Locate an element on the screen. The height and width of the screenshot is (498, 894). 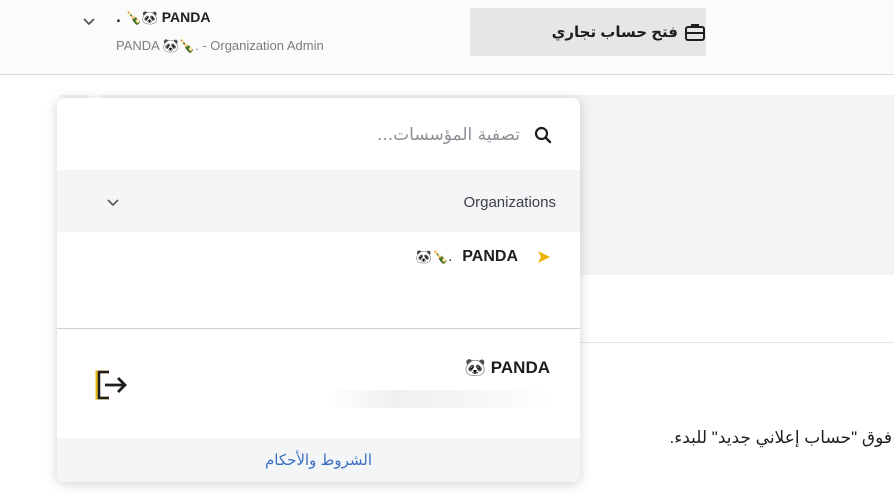
open-business-account-button: فتح حساب تجاري is located at coordinates (588, 32).